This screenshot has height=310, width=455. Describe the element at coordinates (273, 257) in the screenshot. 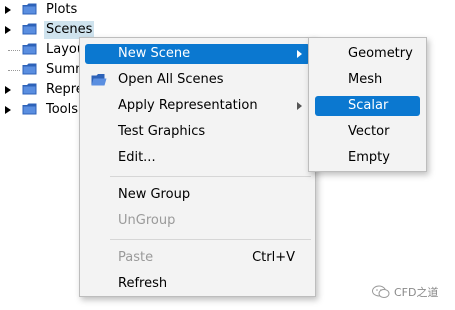

I see `shortcut-label: Ctrl+V` at that location.